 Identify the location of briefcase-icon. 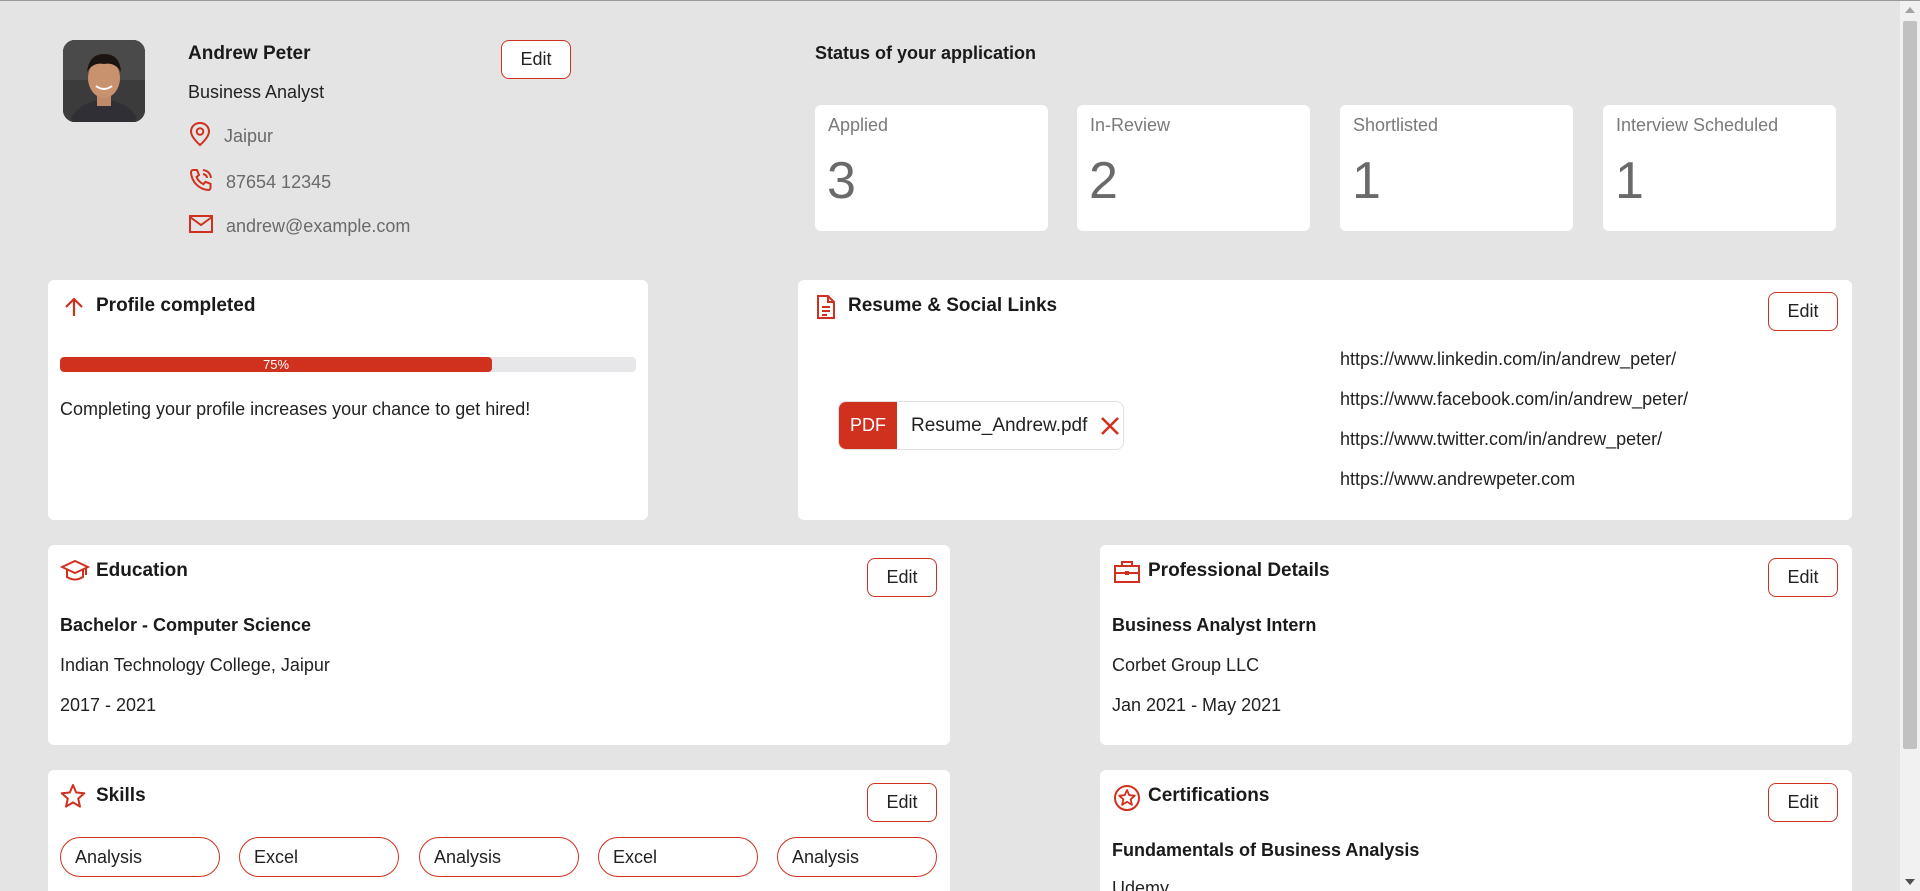
(1127, 574).